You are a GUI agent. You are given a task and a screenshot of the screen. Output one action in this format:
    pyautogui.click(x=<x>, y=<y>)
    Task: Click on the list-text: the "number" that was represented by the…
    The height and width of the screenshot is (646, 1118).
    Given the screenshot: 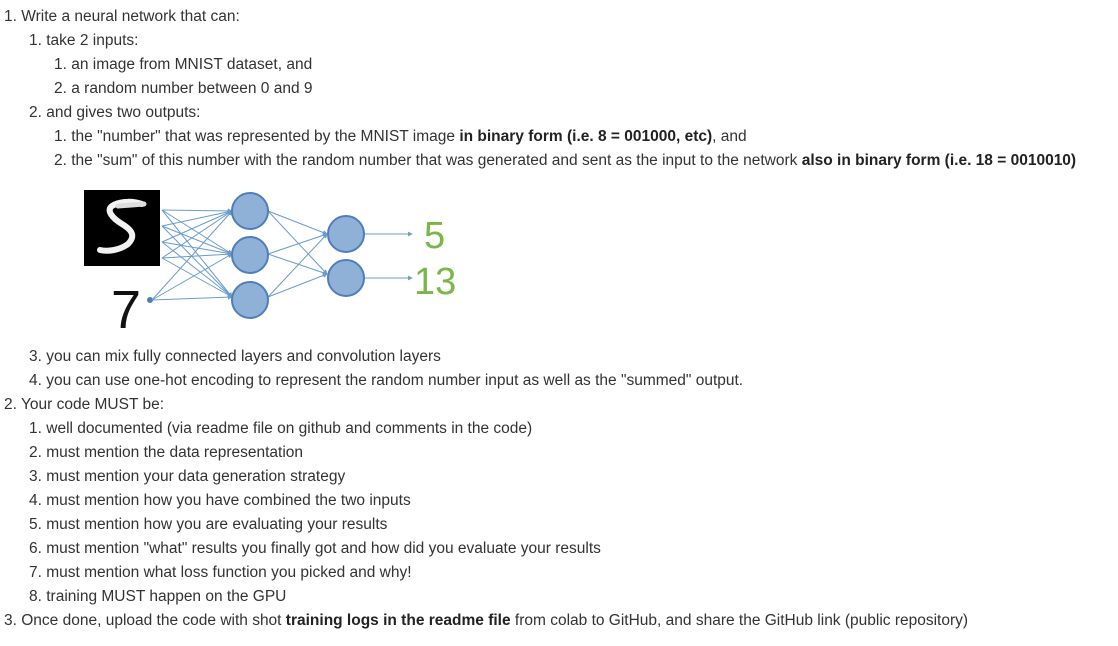 What is the action you would take?
    pyautogui.click(x=265, y=136)
    